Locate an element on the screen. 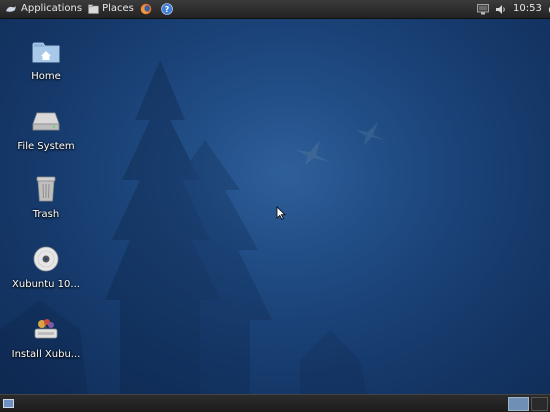 This screenshot has width=550, height=412. xfce-mouse-icon is located at coordinates (11, 9).